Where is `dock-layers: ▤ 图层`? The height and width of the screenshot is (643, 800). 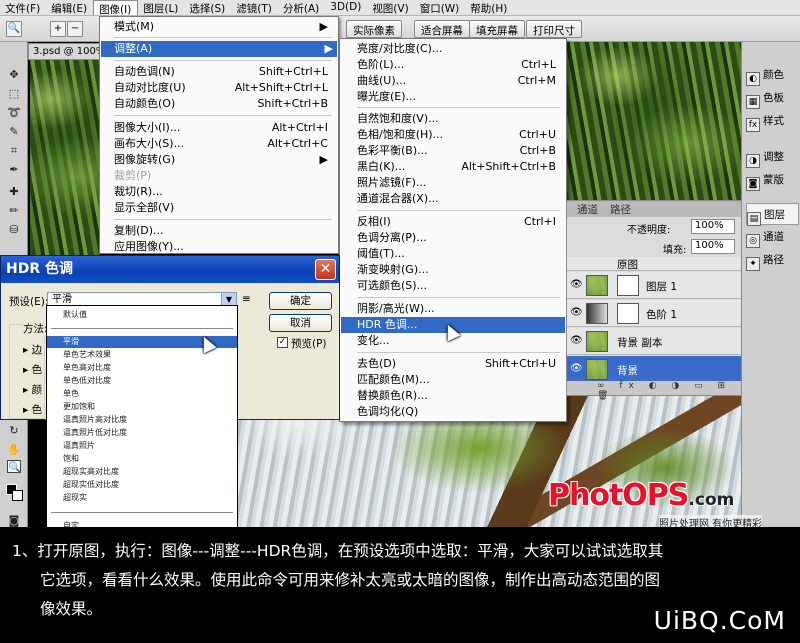 dock-layers: ▤ 图层 is located at coordinates (772, 214).